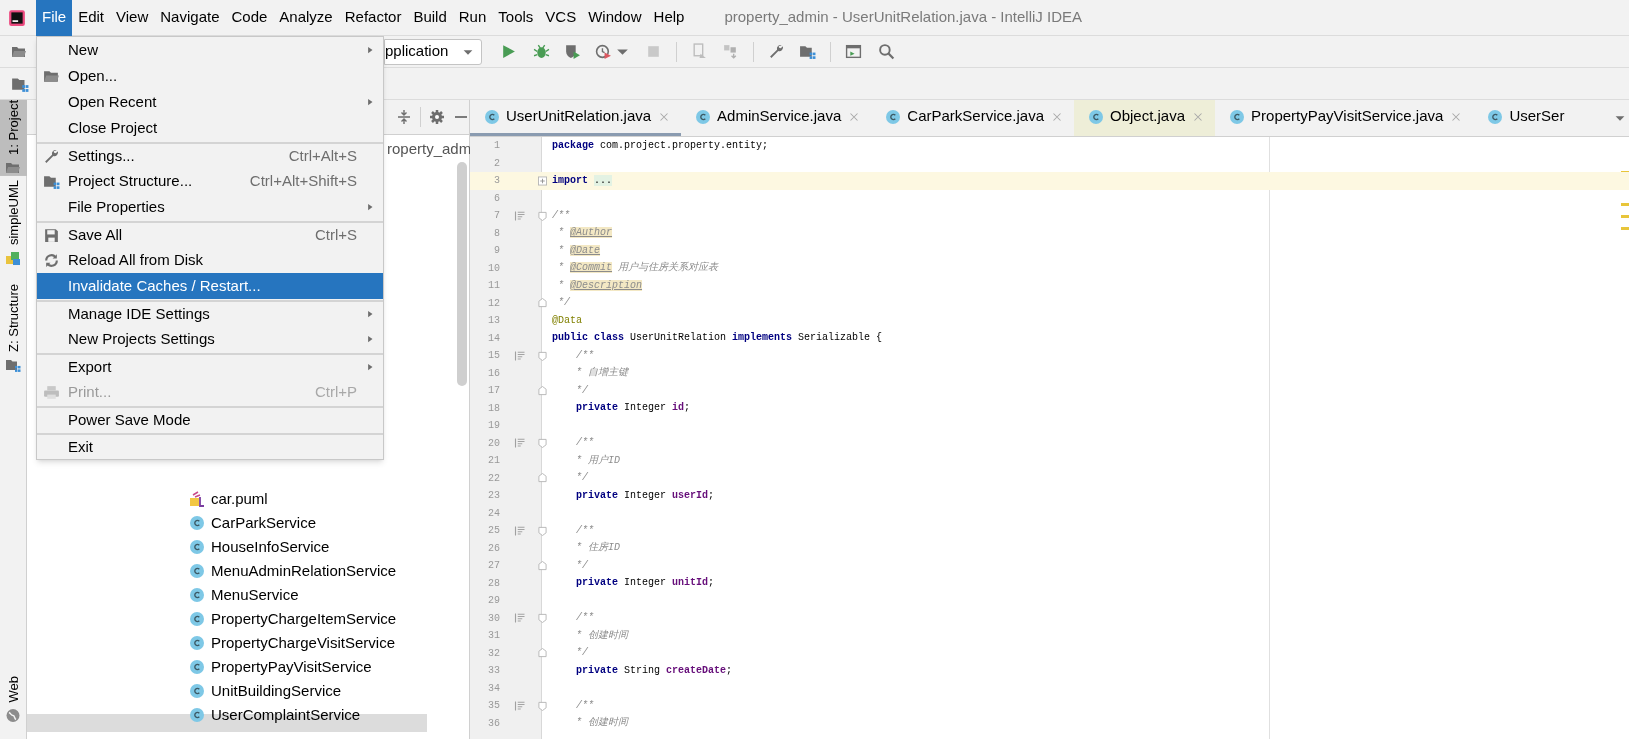 The image size is (1629, 739). Describe the element at coordinates (13, 699) in the screenshot. I see `tool-window-tab: Web` at that location.